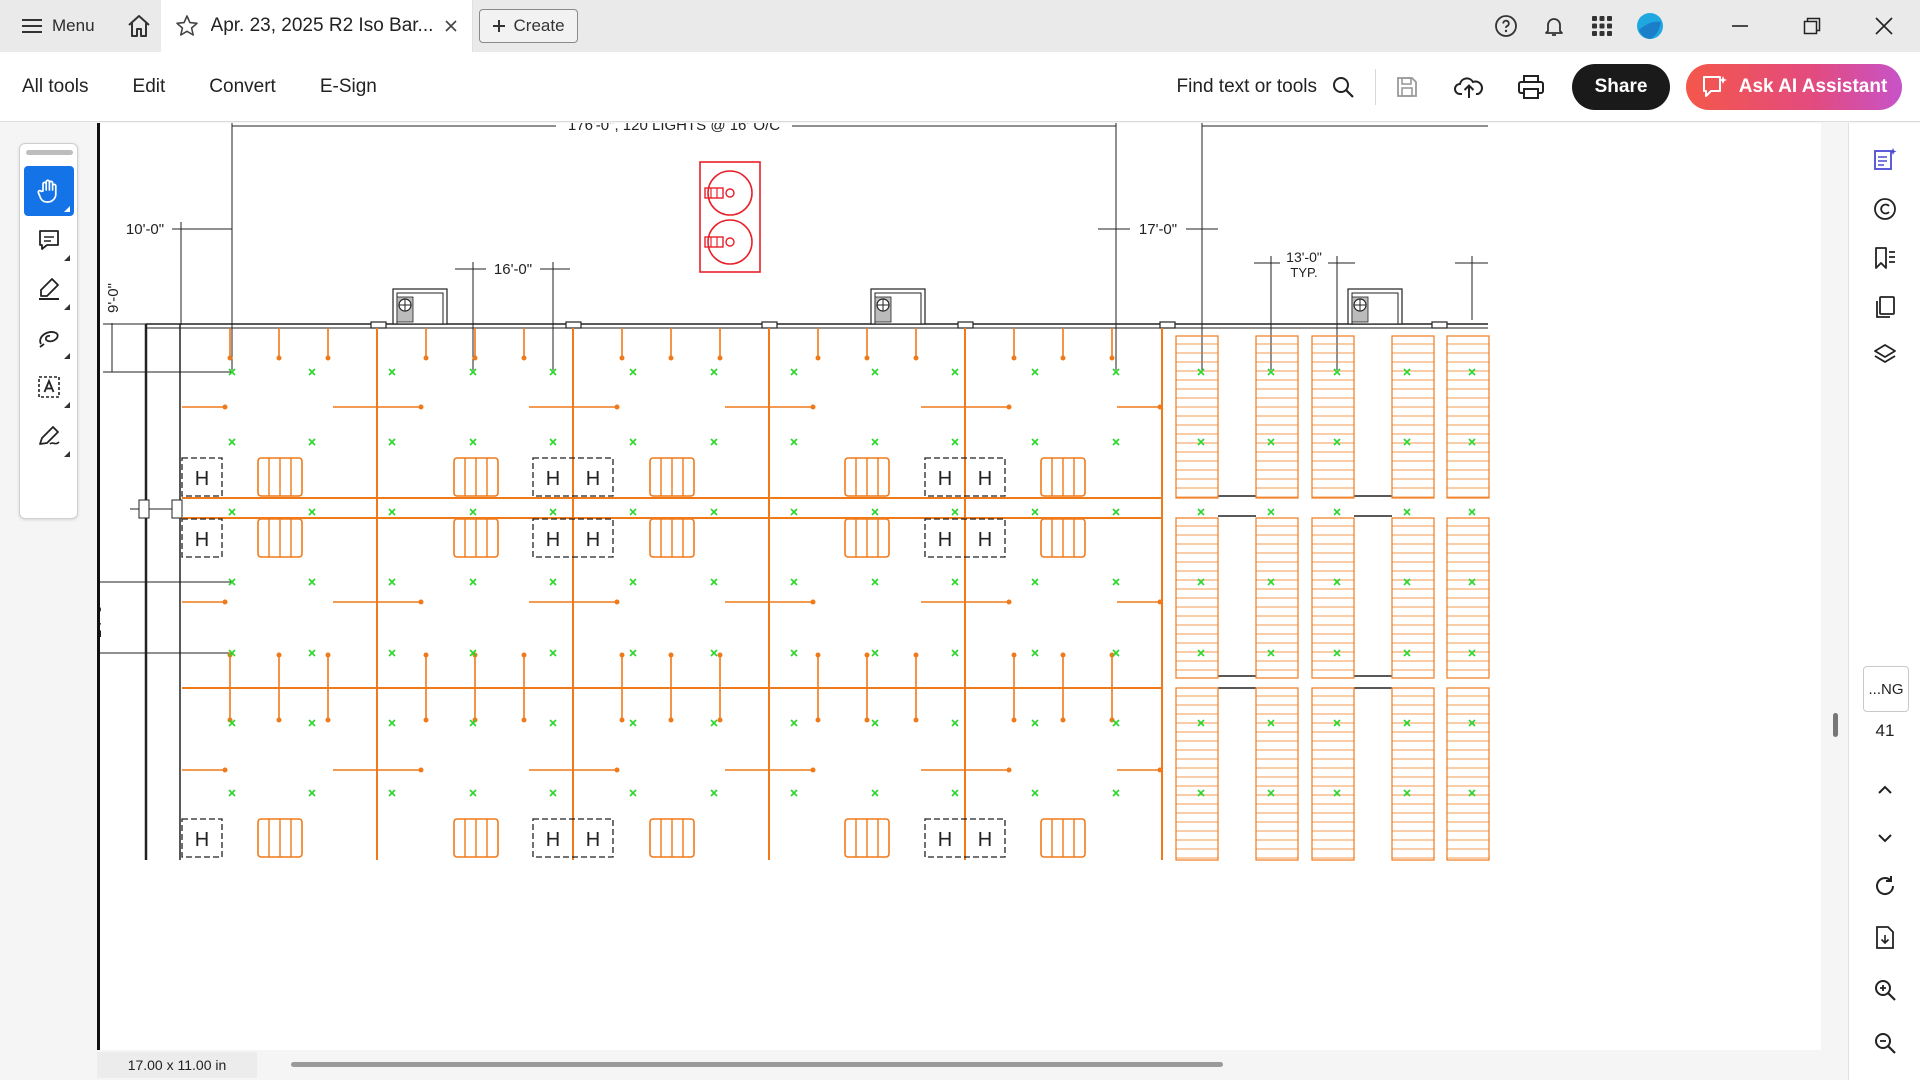 The image size is (1920, 1080). What do you see at coordinates (1884, 1043) in the screenshot?
I see `zoom-out-button` at bounding box center [1884, 1043].